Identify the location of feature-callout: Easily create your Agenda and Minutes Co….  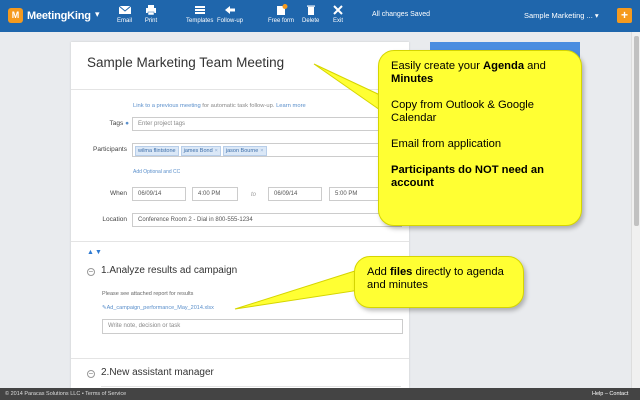
(480, 138).